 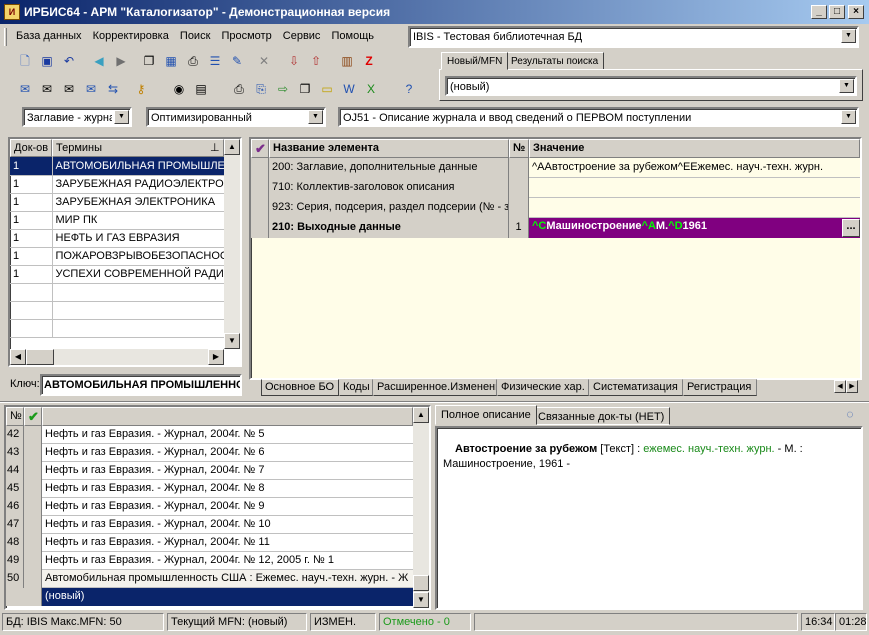 I want to click on scroll-thumb, so click(x=421, y=583).